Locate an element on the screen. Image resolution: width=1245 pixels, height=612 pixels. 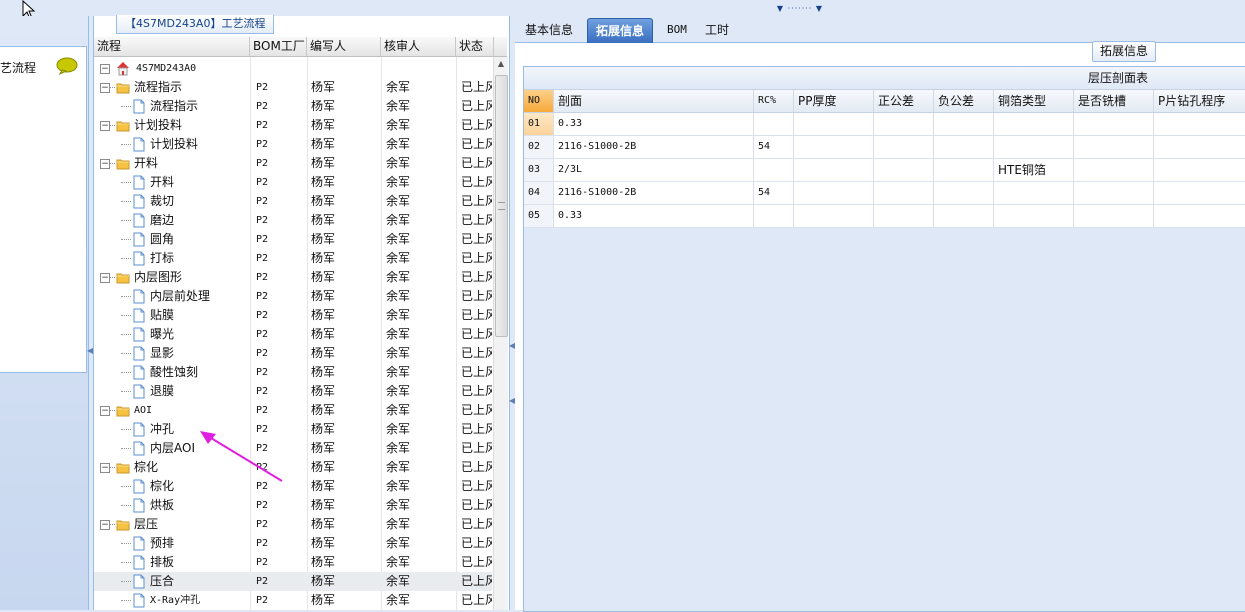
left-nav-title: 艺流程 is located at coordinates (18, 67).